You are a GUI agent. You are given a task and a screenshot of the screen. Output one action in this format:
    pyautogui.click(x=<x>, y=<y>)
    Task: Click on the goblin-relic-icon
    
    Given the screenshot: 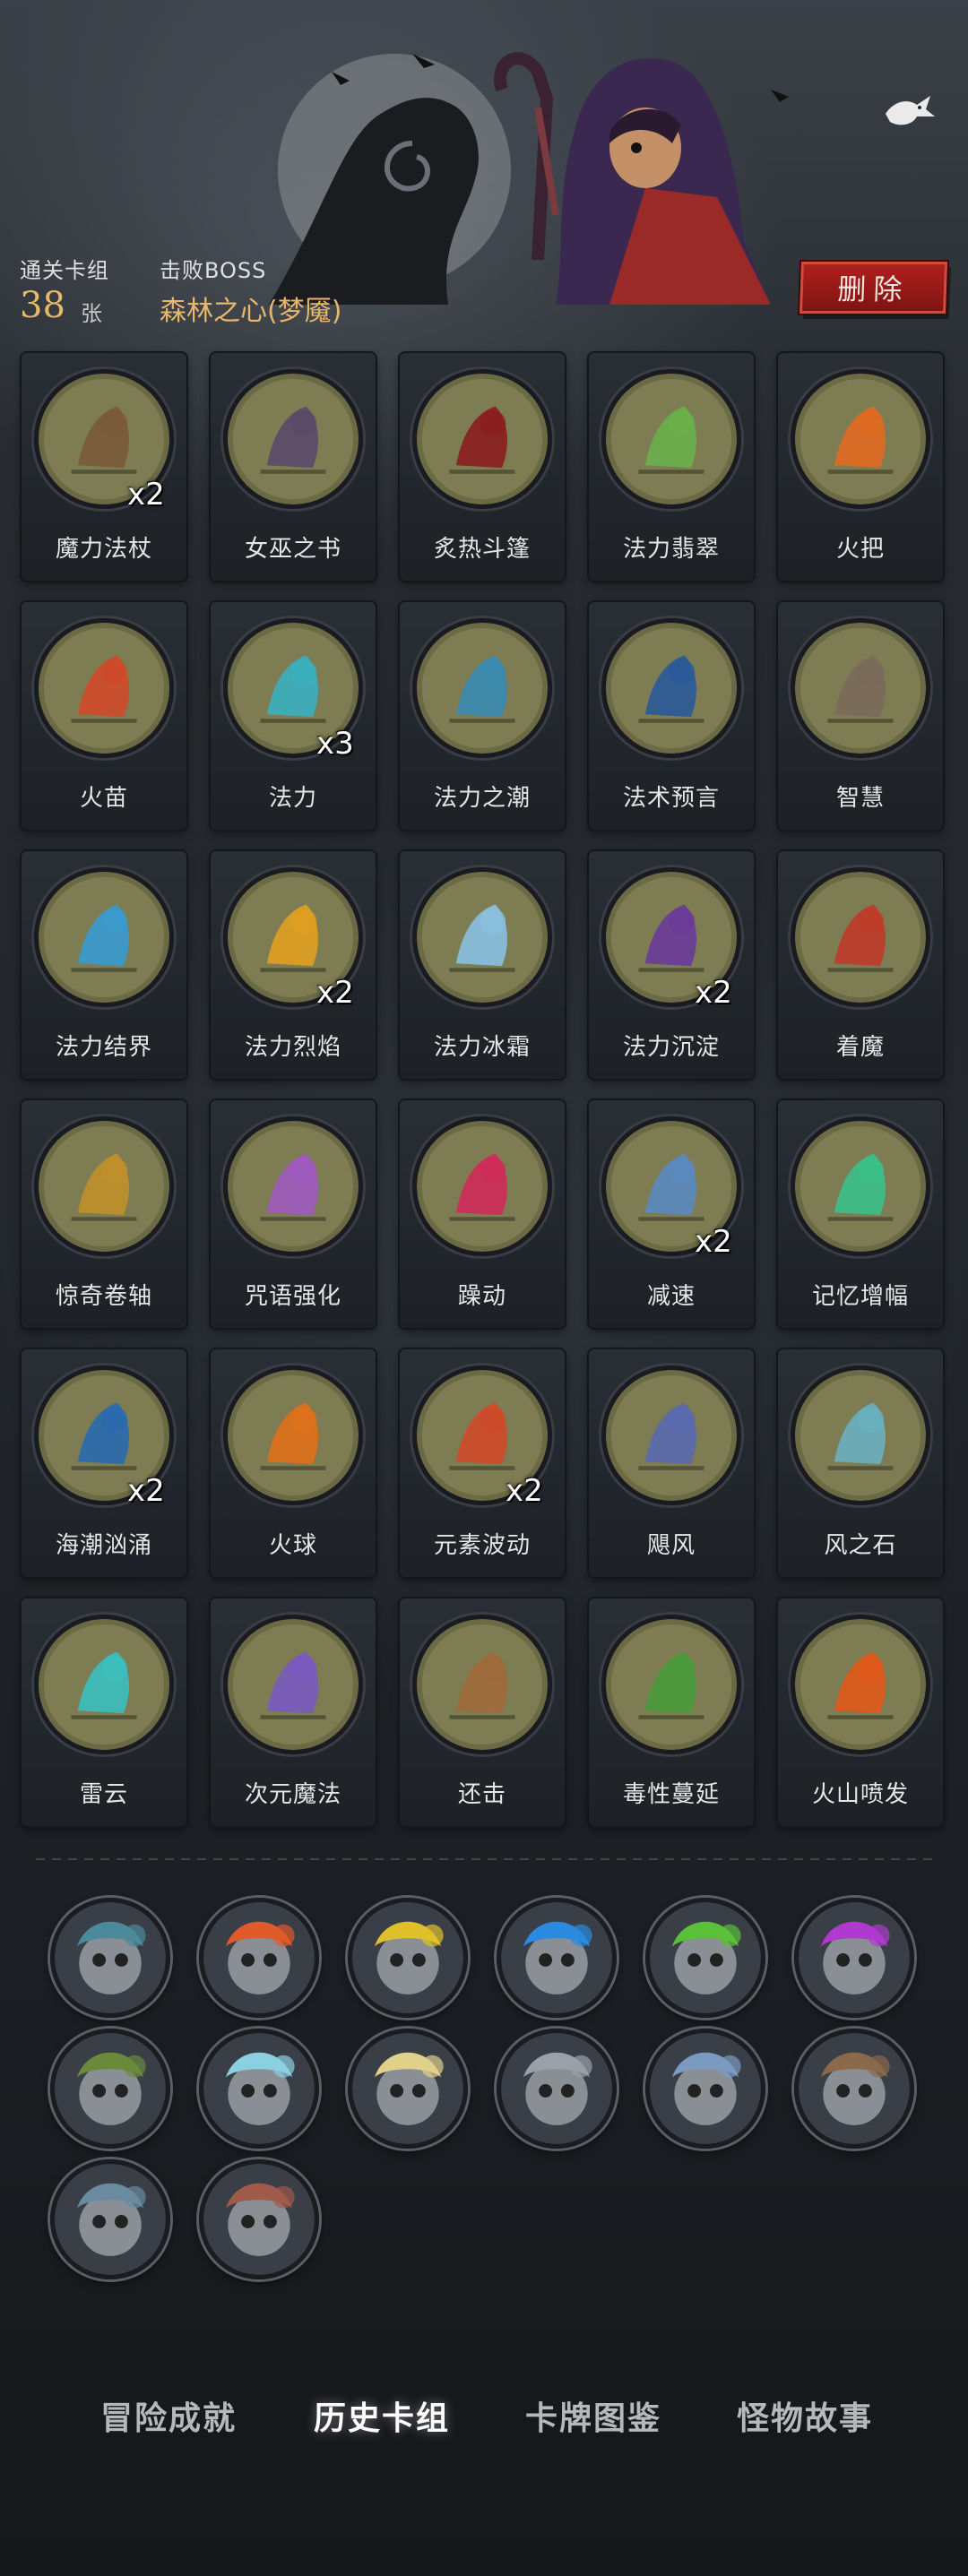 What is the action you would take?
    pyautogui.click(x=110, y=2089)
    